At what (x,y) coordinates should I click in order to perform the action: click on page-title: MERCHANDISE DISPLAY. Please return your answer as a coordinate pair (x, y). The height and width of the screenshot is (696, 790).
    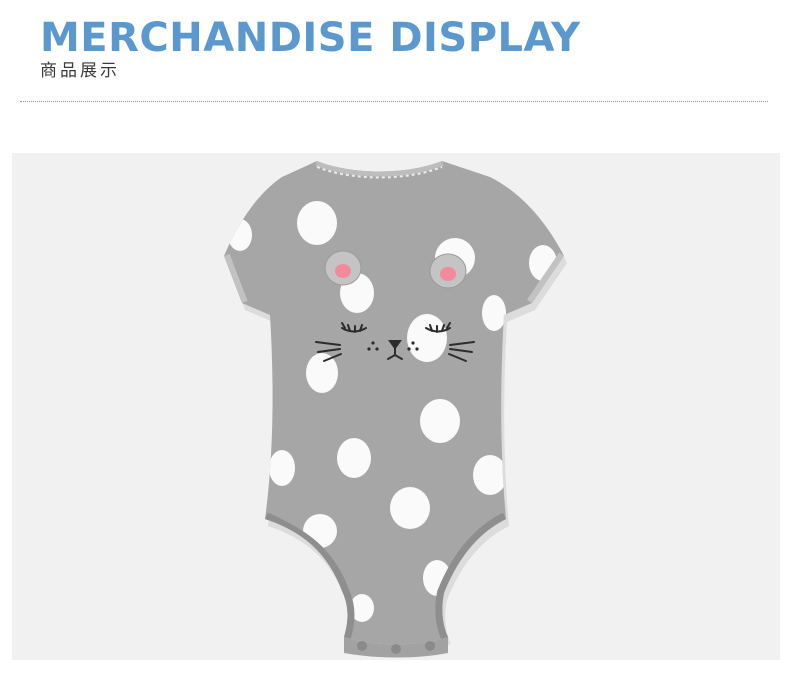
    Looking at the image, I should click on (310, 38).